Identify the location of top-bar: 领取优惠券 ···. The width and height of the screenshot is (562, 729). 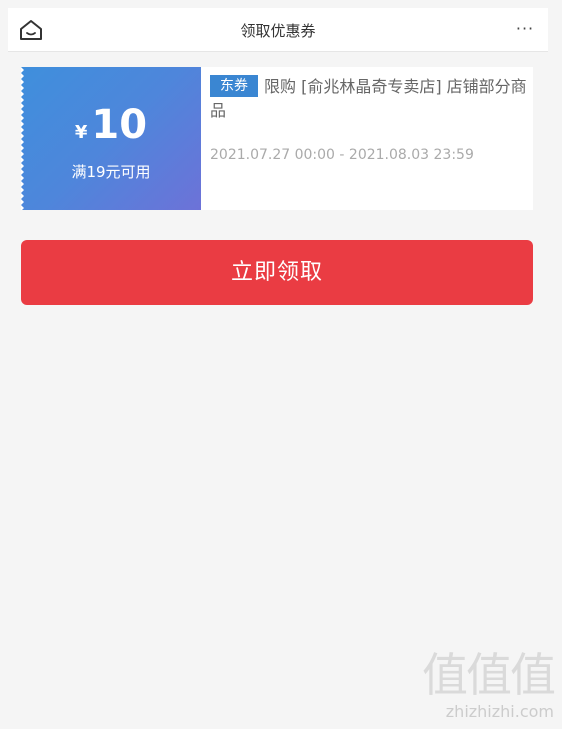
(278, 30).